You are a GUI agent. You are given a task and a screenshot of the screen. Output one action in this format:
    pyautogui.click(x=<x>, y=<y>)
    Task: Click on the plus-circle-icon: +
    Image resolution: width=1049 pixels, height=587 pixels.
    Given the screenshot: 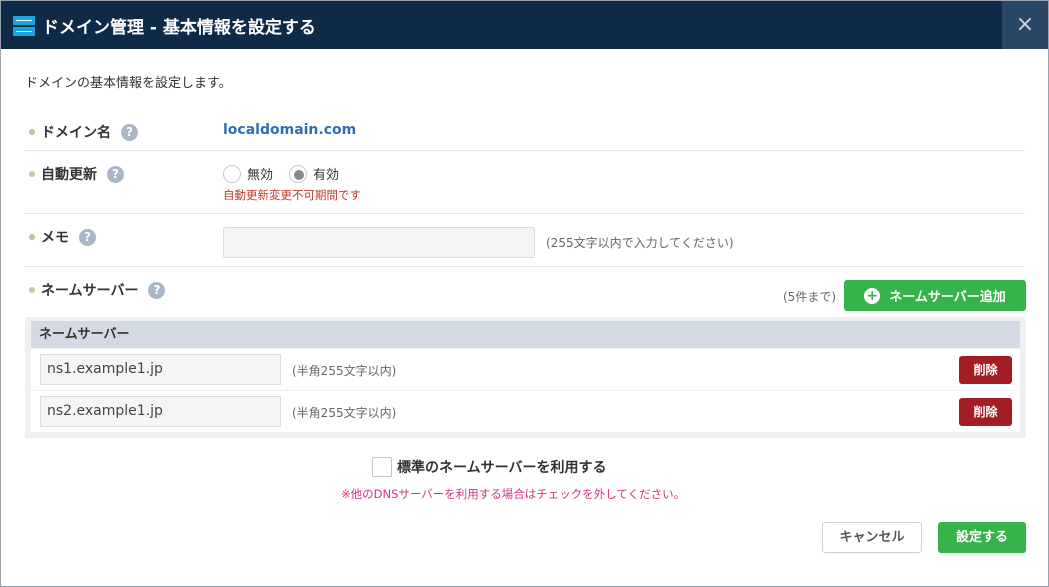 What is the action you would take?
    pyautogui.click(x=872, y=295)
    